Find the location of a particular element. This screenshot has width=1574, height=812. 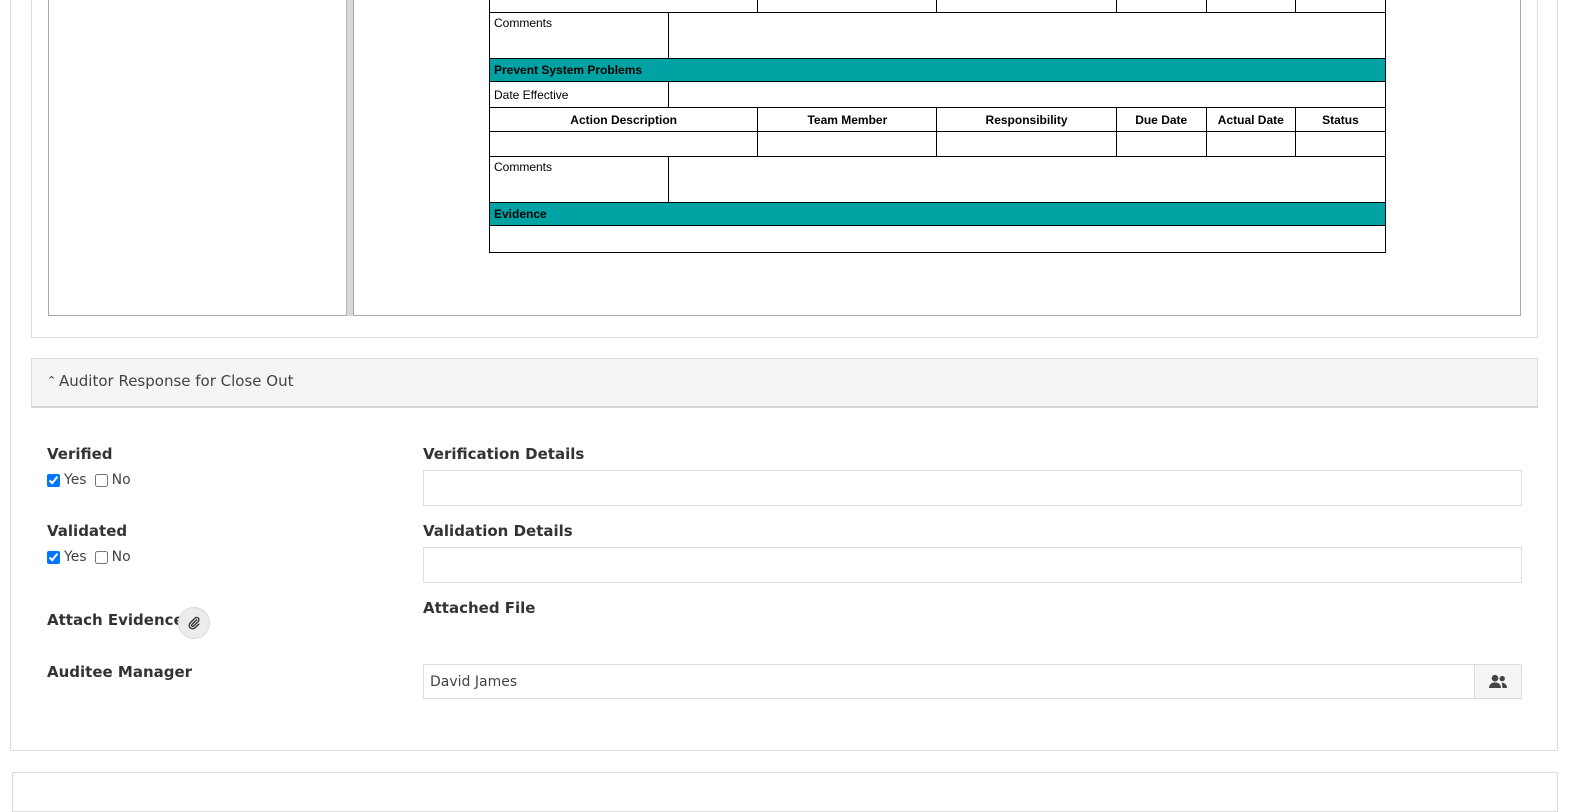

table-row: Evidence is located at coordinates (937, 214).